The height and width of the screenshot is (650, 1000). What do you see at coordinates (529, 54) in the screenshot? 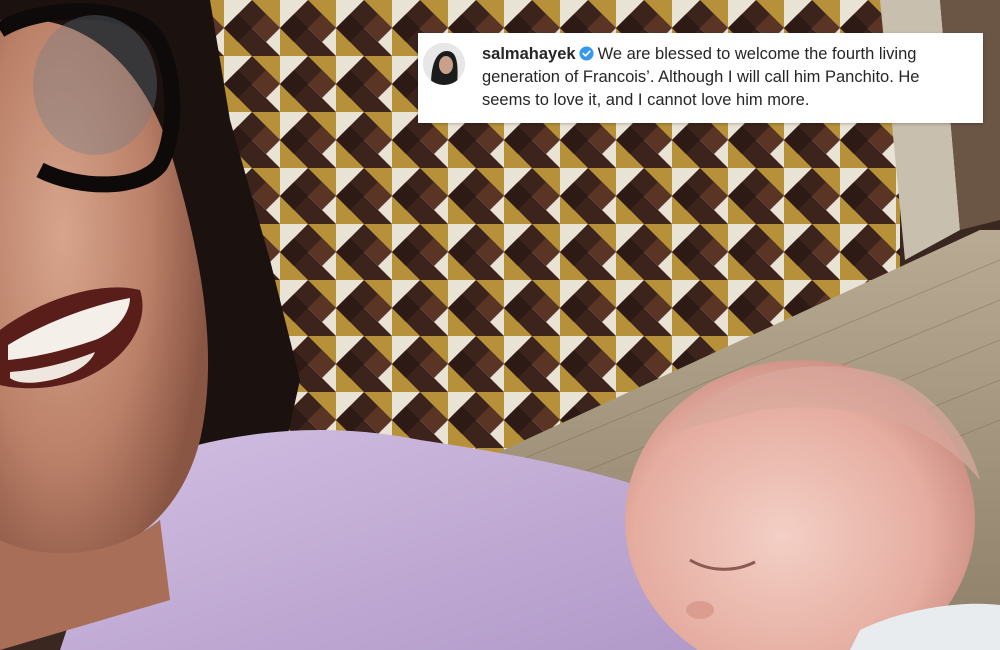
I see `username-label: salmahayek` at bounding box center [529, 54].